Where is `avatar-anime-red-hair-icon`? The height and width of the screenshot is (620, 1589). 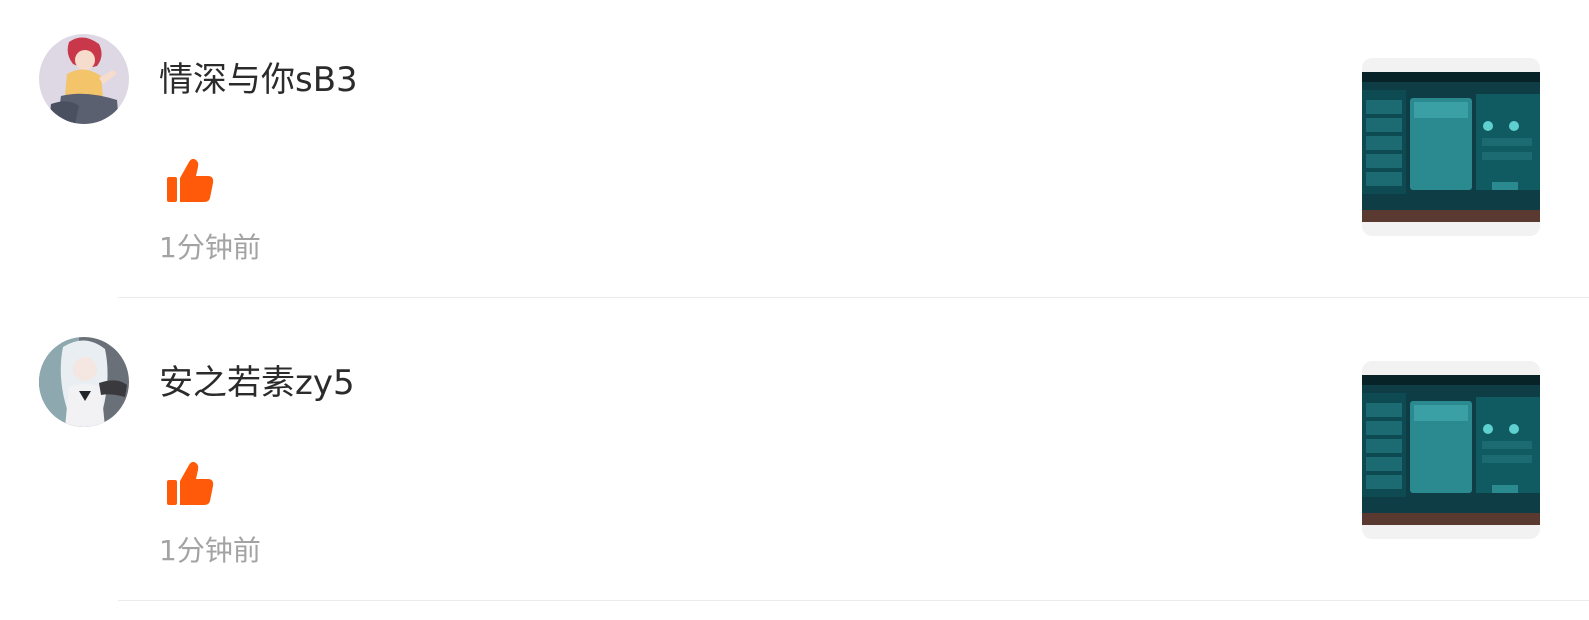
avatar-anime-red-hair-icon is located at coordinates (84, 79).